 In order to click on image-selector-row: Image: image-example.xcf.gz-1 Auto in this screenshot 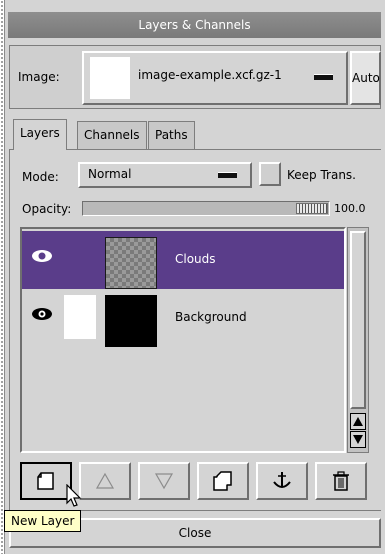, I will do `click(195, 77)`.